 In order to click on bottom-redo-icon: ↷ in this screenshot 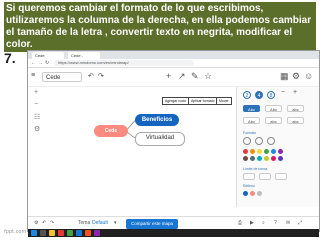, I will do `click(52, 223)`.